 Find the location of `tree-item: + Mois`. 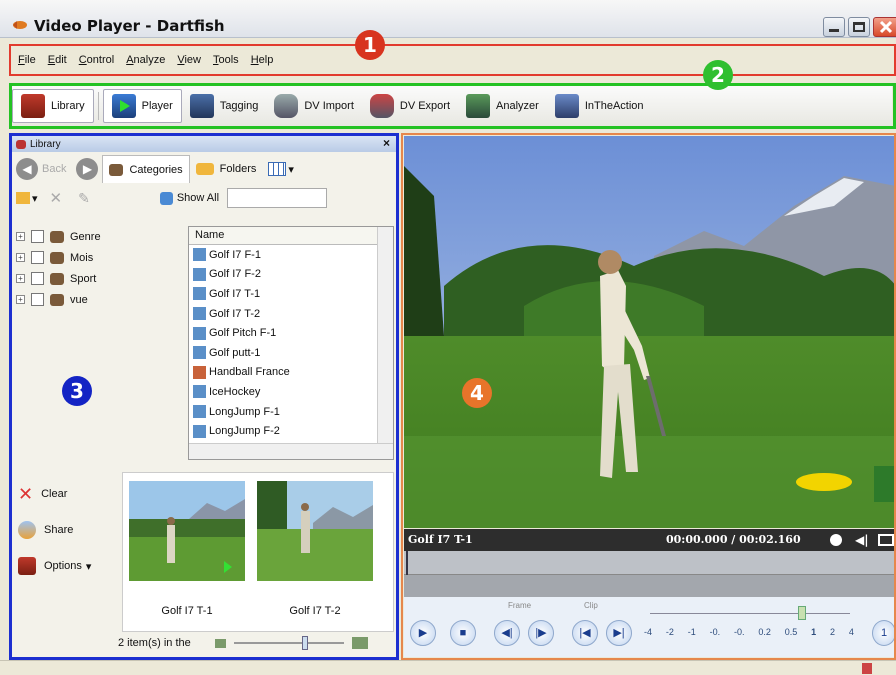

tree-item: + Mois is located at coordinates (100, 257).